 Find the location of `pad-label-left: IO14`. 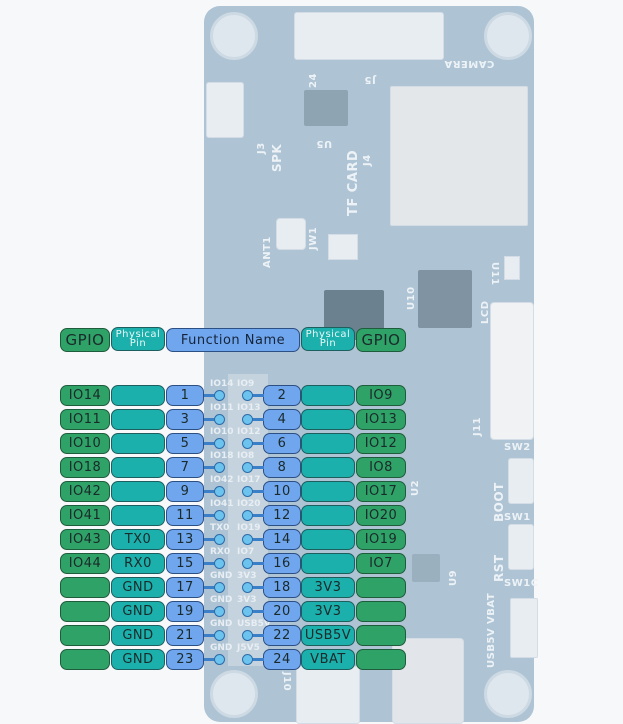

pad-label-left: IO14 is located at coordinates (222, 384).